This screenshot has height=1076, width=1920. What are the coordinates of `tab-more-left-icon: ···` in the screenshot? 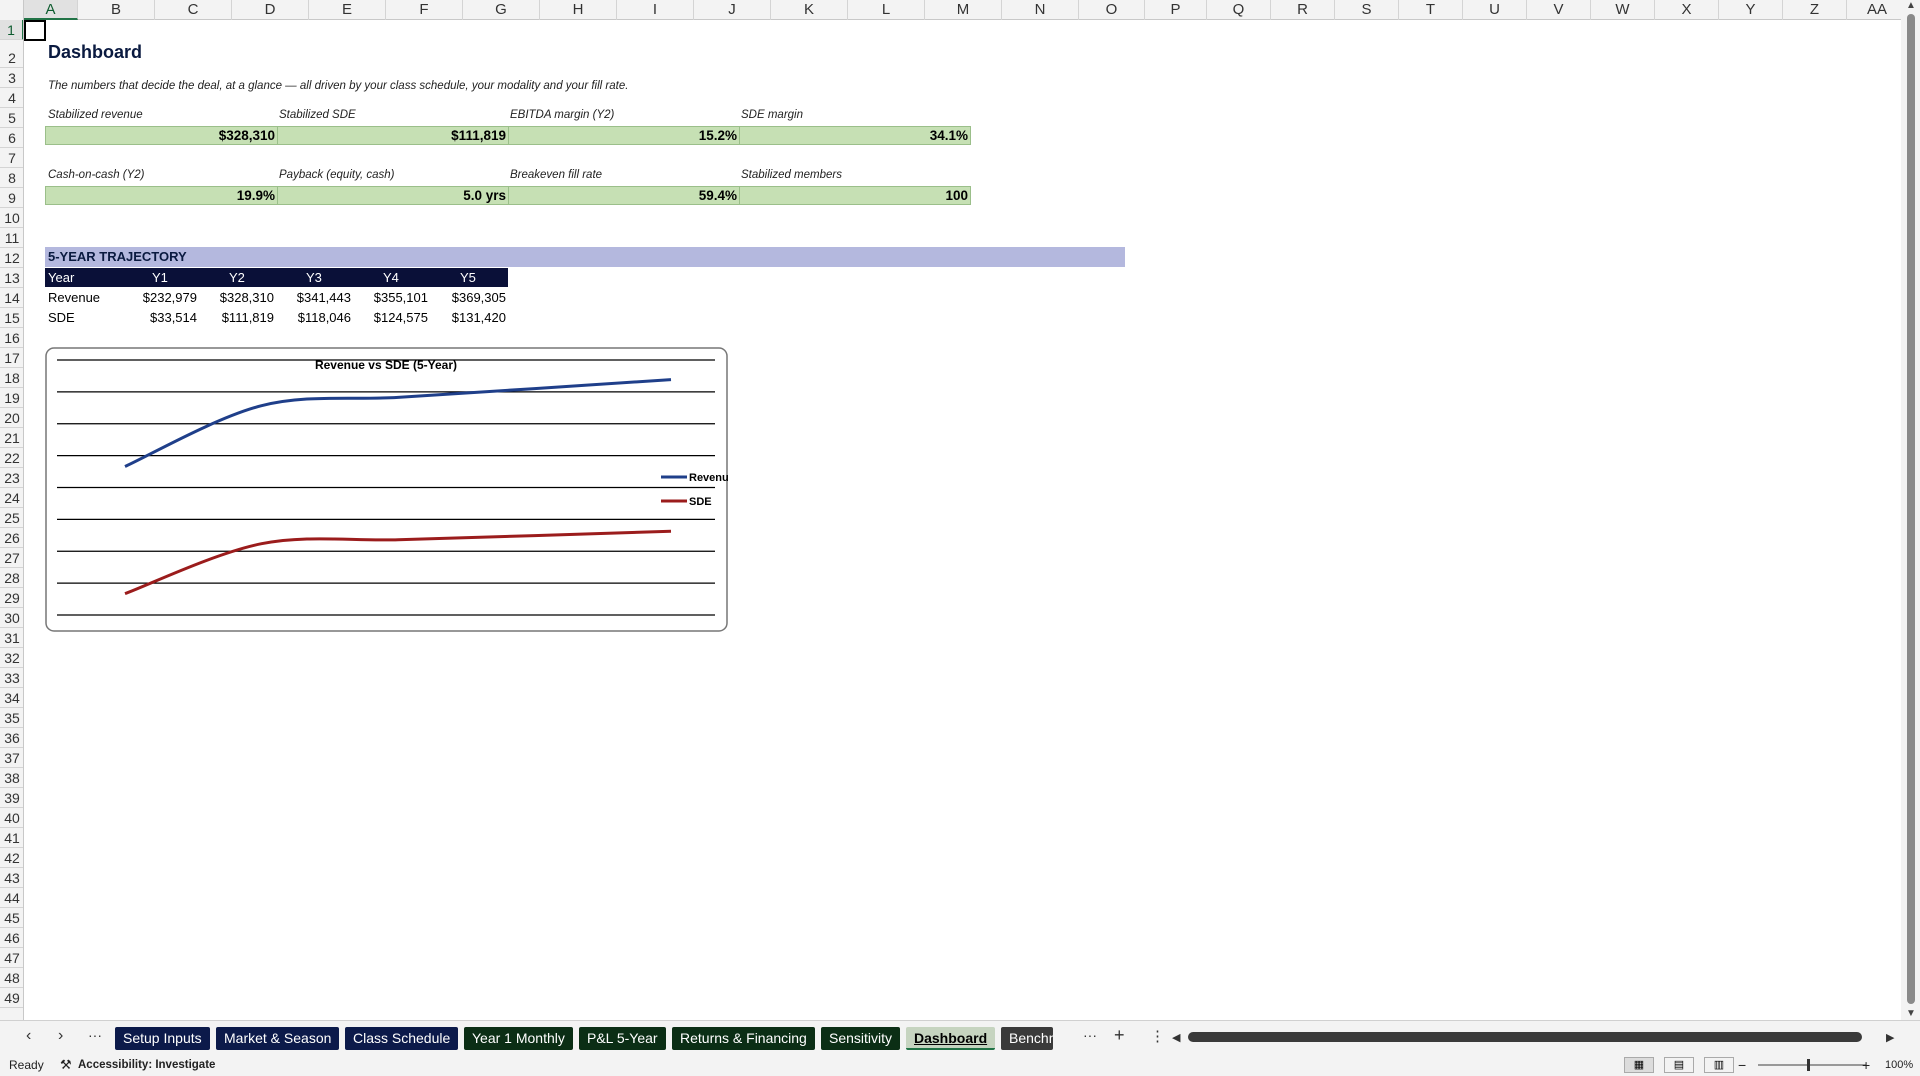 It's located at (95, 1035).